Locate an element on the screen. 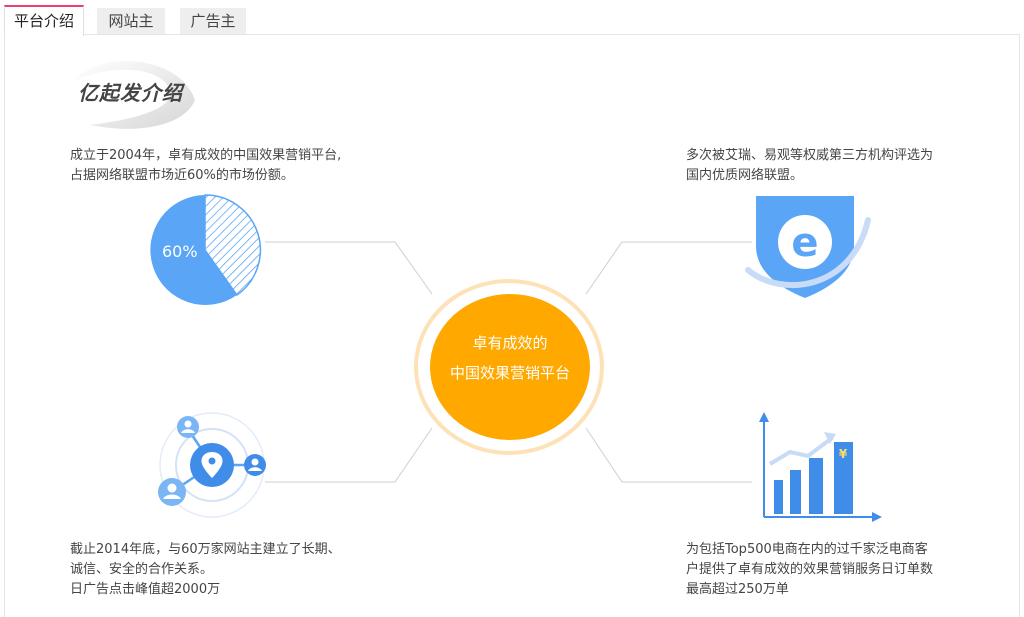  network-location-icon is located at coordinates (212, 465).